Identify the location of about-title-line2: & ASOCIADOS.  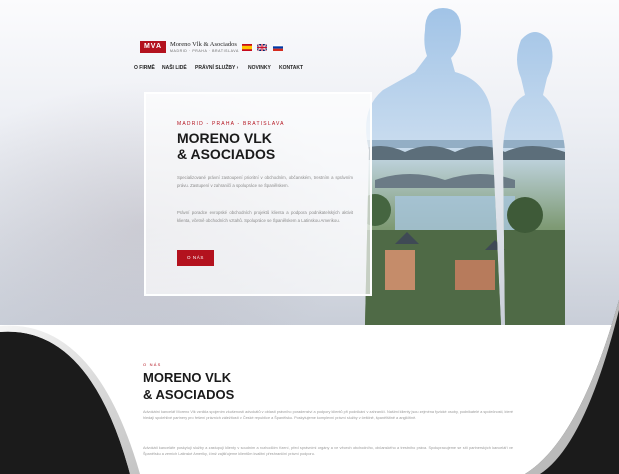
(189, 394).